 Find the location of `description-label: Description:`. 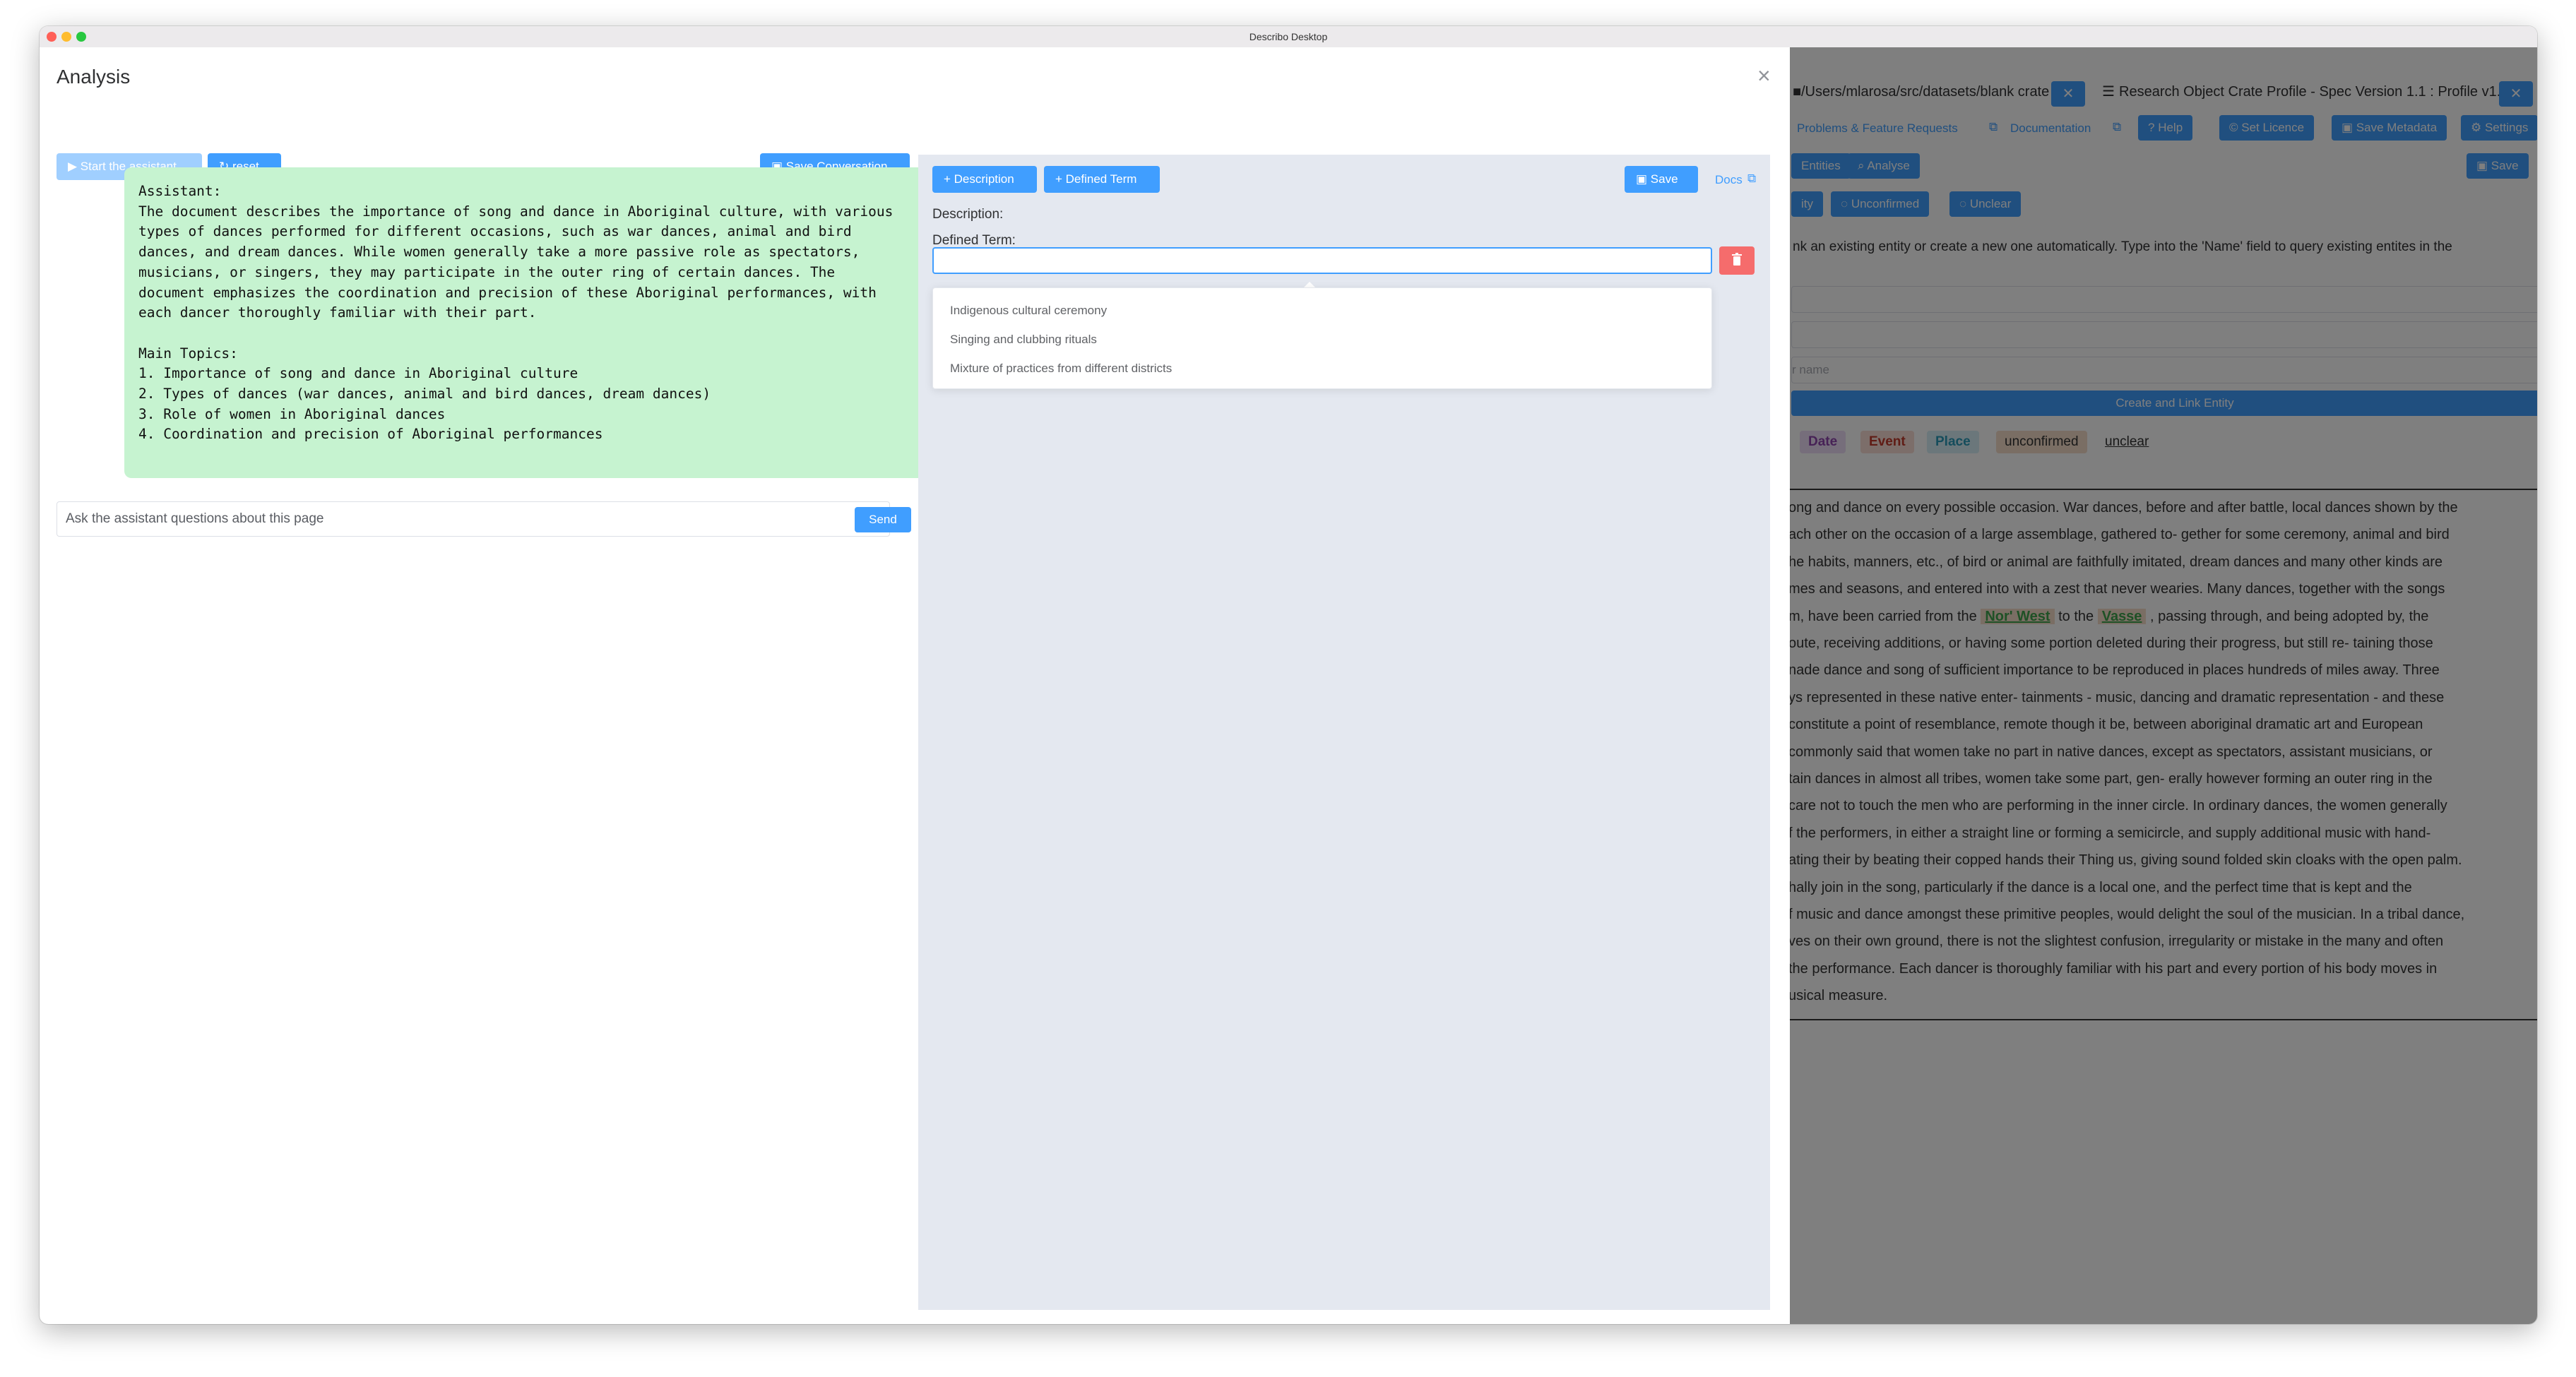

description-label: Description: is located at coordinates (968, 214).